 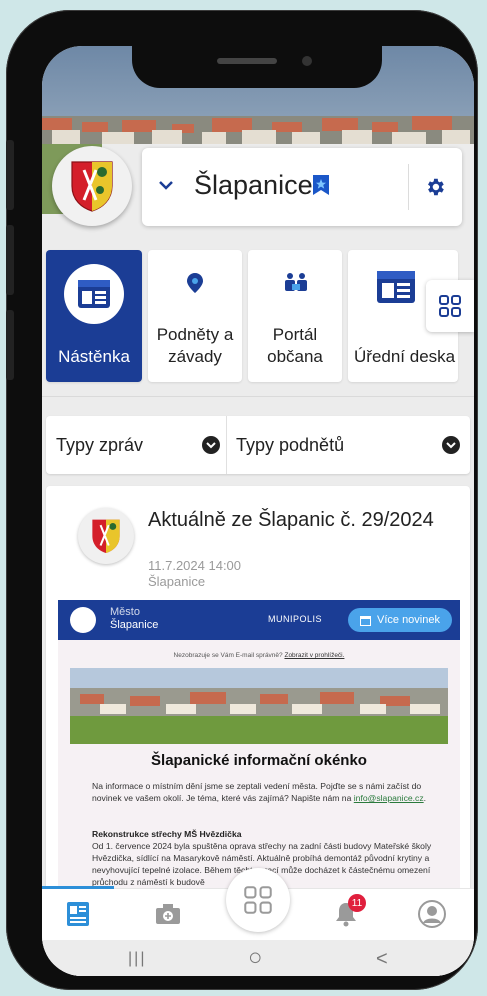 I want to click on section-heading: Rekonstrukce střechy MŠ Hvězdička, so click(x=167, y=834).